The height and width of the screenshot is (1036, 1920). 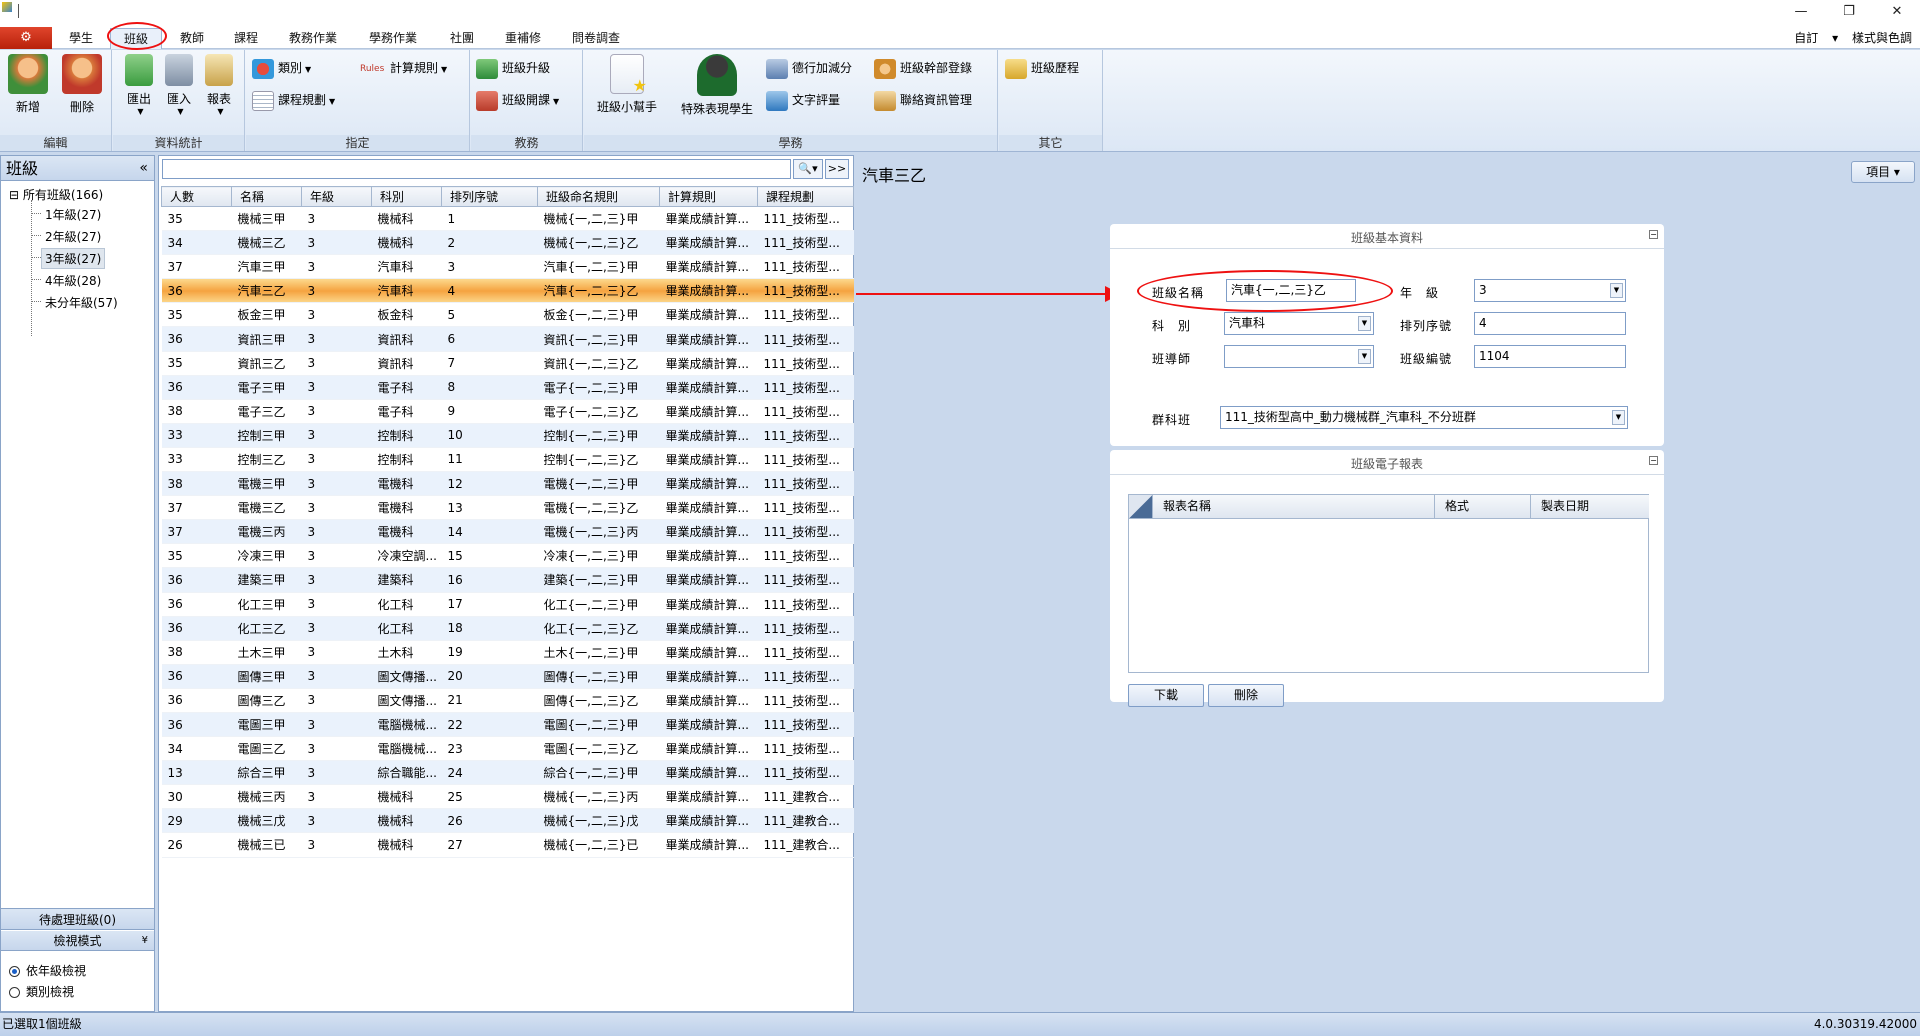 What do you see at coordinates (1364, 356) in the screenshot?
I see `teacher-dropdown-icon: ▼` at bounding box center [1364, 356].